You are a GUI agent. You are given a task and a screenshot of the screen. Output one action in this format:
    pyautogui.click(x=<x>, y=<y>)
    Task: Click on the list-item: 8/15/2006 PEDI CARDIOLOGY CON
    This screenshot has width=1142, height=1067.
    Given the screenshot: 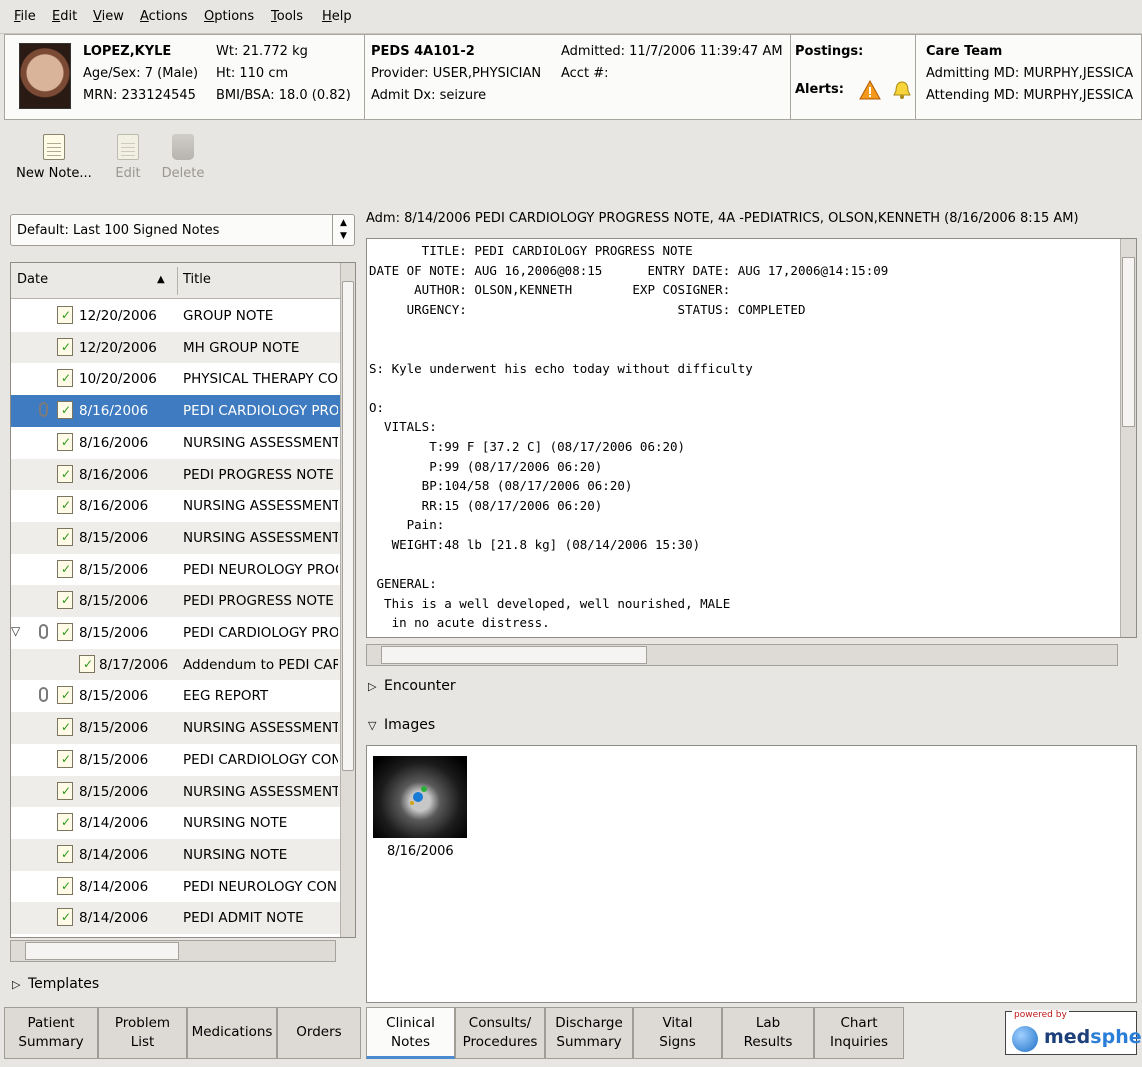 What is the action you would take?
    pyautogui.click(x=176, y=760)
    